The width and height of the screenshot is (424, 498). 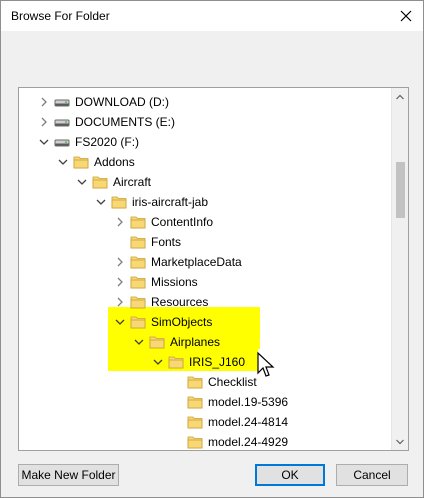 What do you see at coordinates (205, 242) in the screenshot?
I see `tree-row: Fonts` at bounding box center [205, 242].